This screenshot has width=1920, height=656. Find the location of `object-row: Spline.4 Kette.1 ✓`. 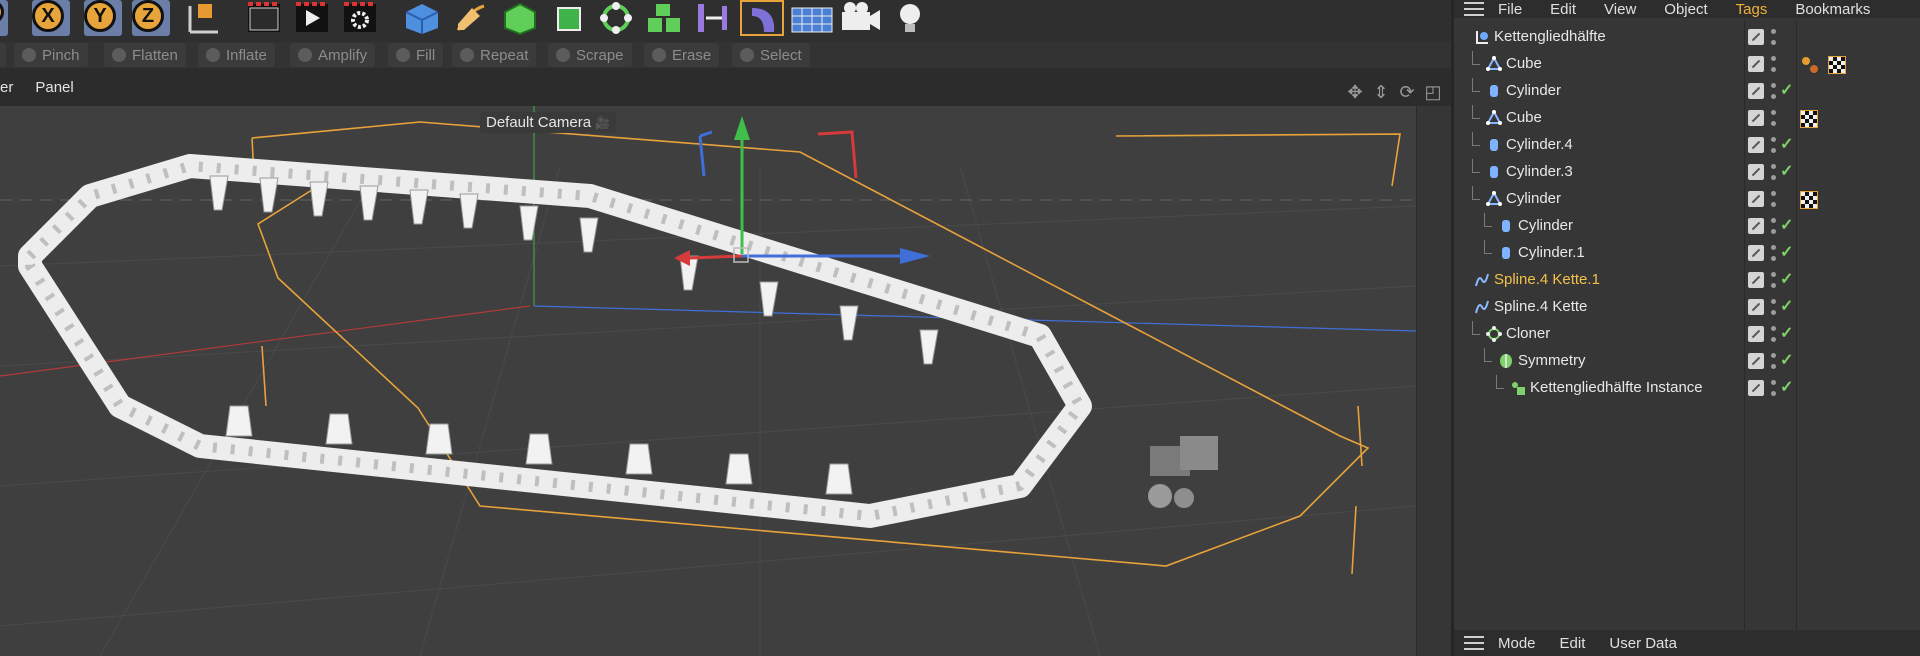

object-row: Spline.4 Kette.1 ✓ is located at coordinates (1687, 280).